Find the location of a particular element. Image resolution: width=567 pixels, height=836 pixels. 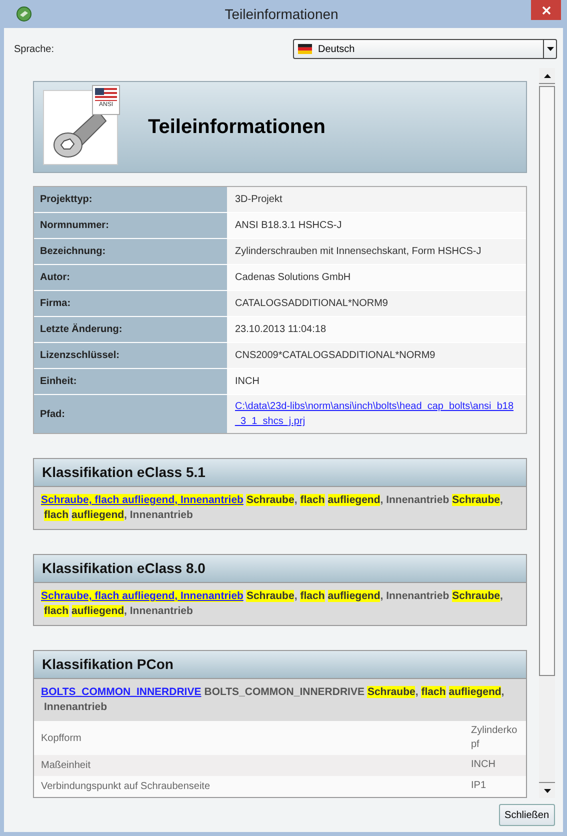

property-label-cell: Einheit: is located at coordinates (130, 381).